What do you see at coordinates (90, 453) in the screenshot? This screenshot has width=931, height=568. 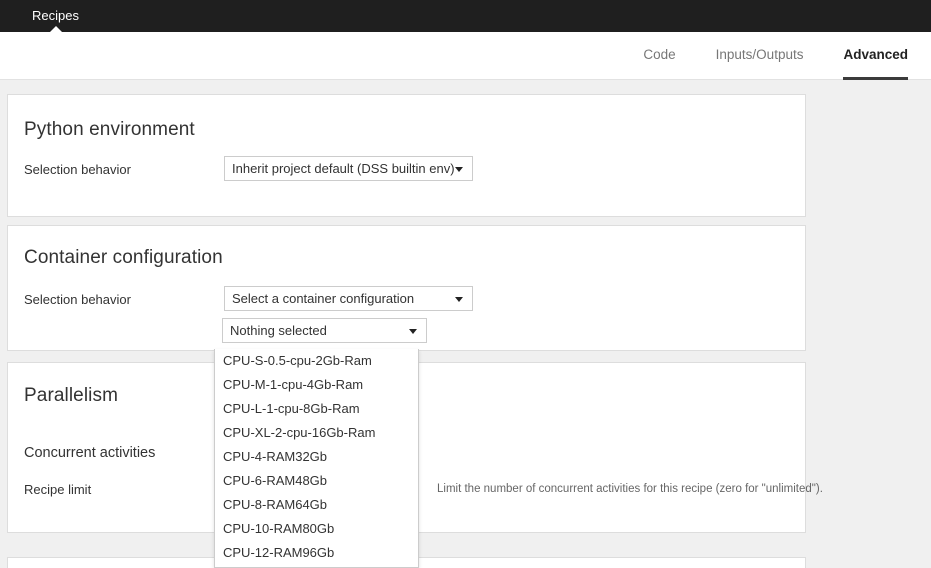 I see `concurrent-activities-heading: Concurrent activities` at bounding box center [90, 453].